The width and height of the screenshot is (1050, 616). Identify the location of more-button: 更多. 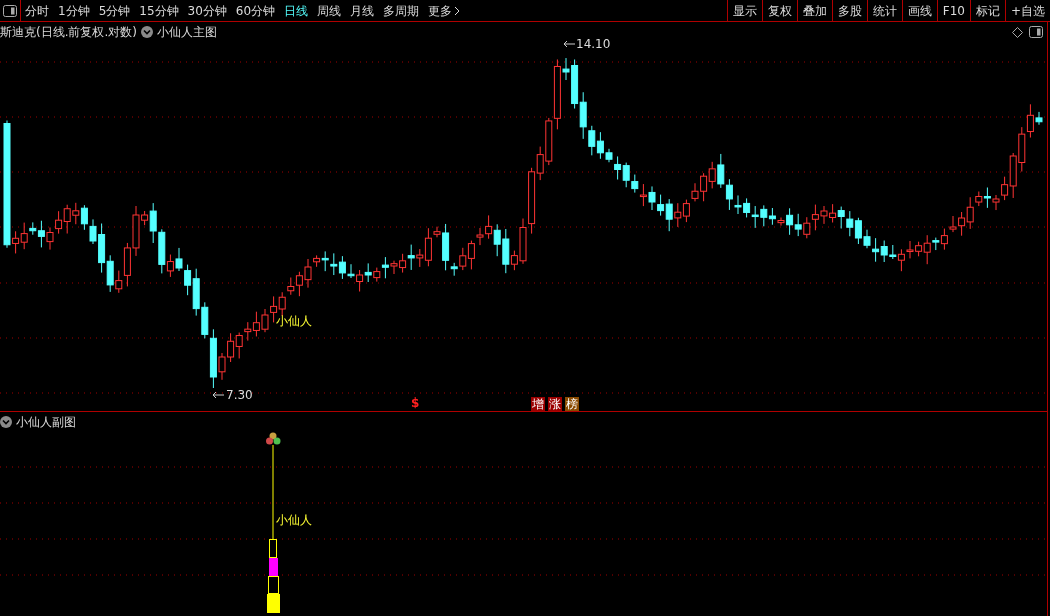
(444, 10).